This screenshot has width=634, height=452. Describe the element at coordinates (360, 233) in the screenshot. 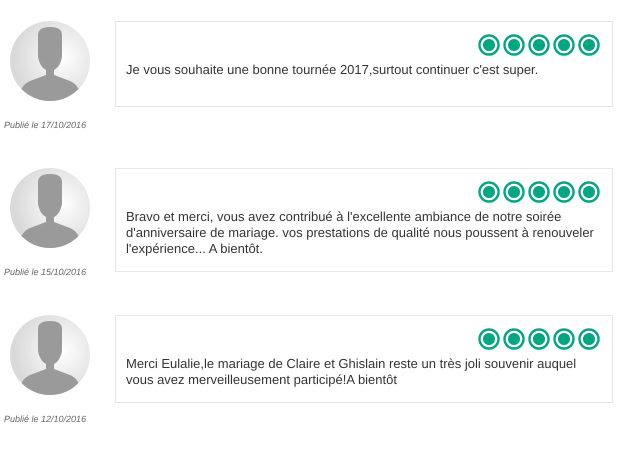

I see `review-text: Bravo et merci, vous avez contribué à l'excellente ambiance de notre soirée d'anniversaire de mariage. vos prestations de qualité nous poussent à renouveler l'expérience... A bientôt.` at that location.